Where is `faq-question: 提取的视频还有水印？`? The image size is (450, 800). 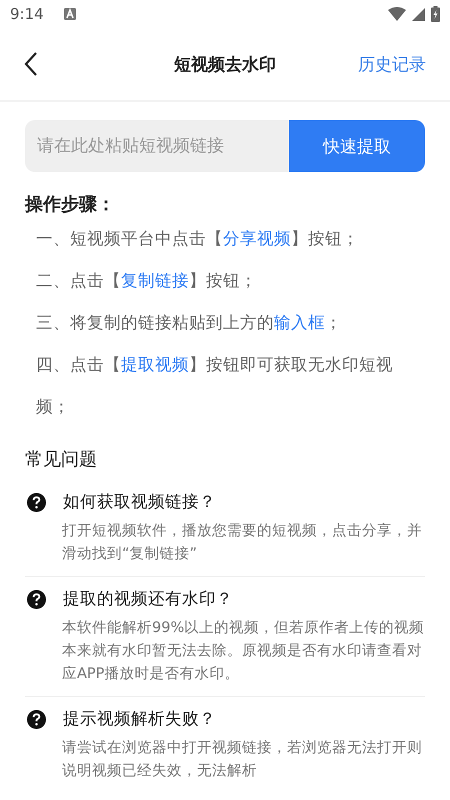
faq-question: 提取的视频还有水印？ is located at coordinates (148, 599).